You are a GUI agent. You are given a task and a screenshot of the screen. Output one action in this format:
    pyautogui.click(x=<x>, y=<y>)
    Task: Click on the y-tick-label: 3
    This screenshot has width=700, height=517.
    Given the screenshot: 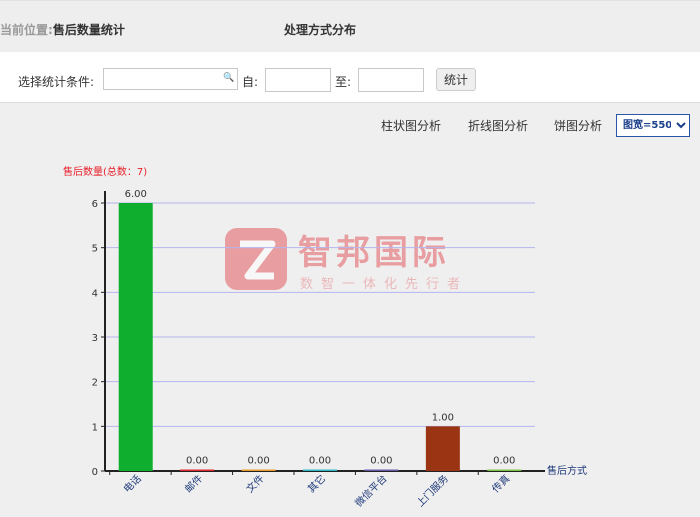 What is the action you would take?
    pyautogui.click(x=95, y=338)
    